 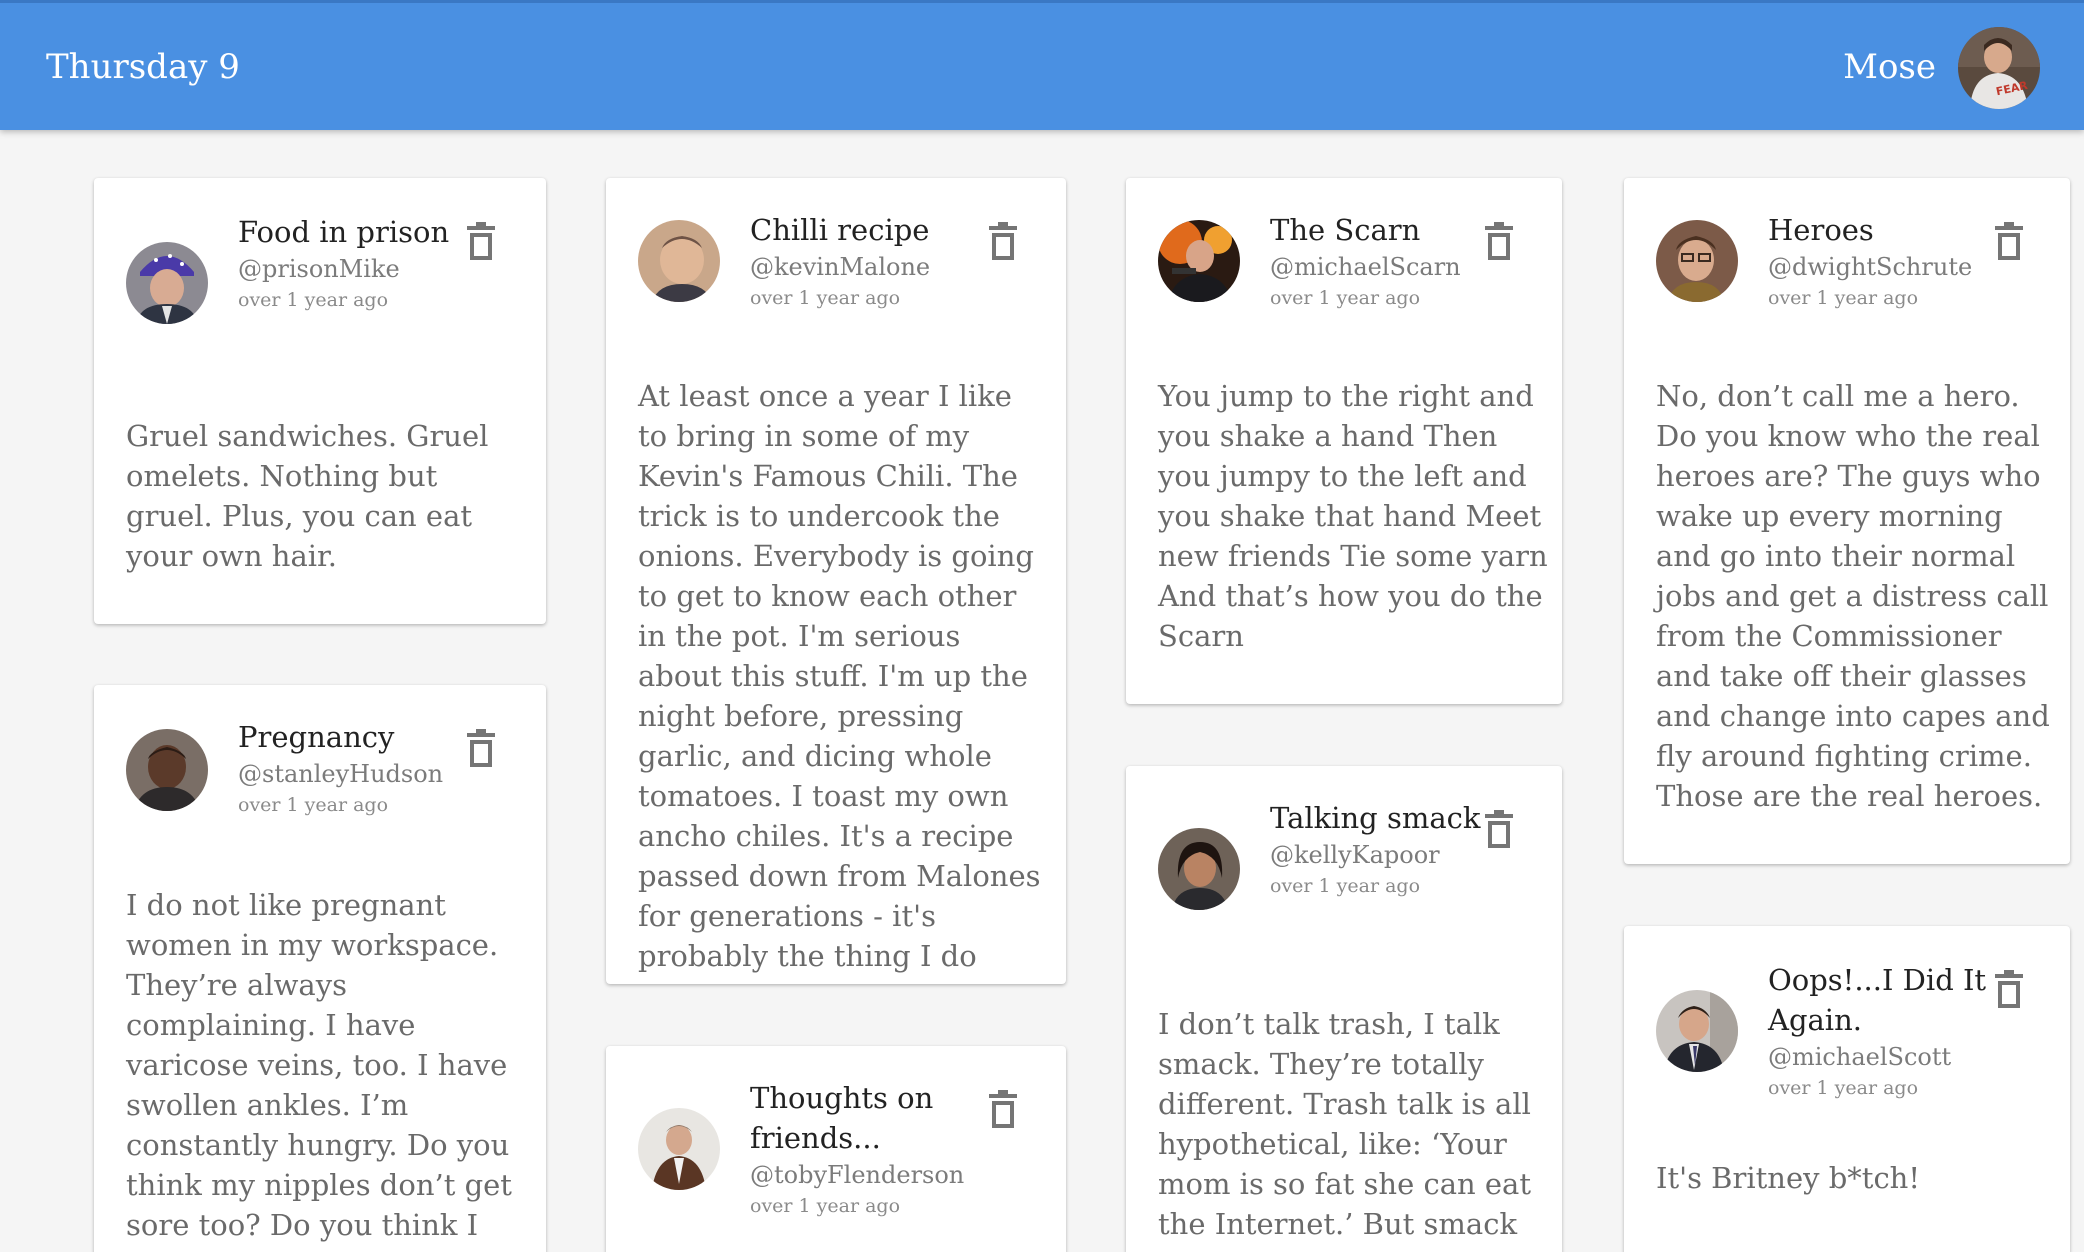 What do you see at coordinates (1889, 67) in the screenshot?
I see `user-name: Mose` at bounding box center [1889, 67].